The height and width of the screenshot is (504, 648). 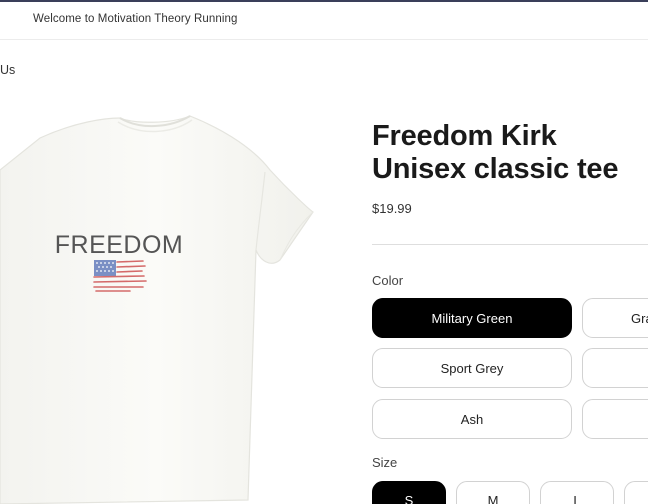 What do you see at coordinates (577, 492) in the screenshot?
I see `size-option-l: L` at bounding box center [577, 492].